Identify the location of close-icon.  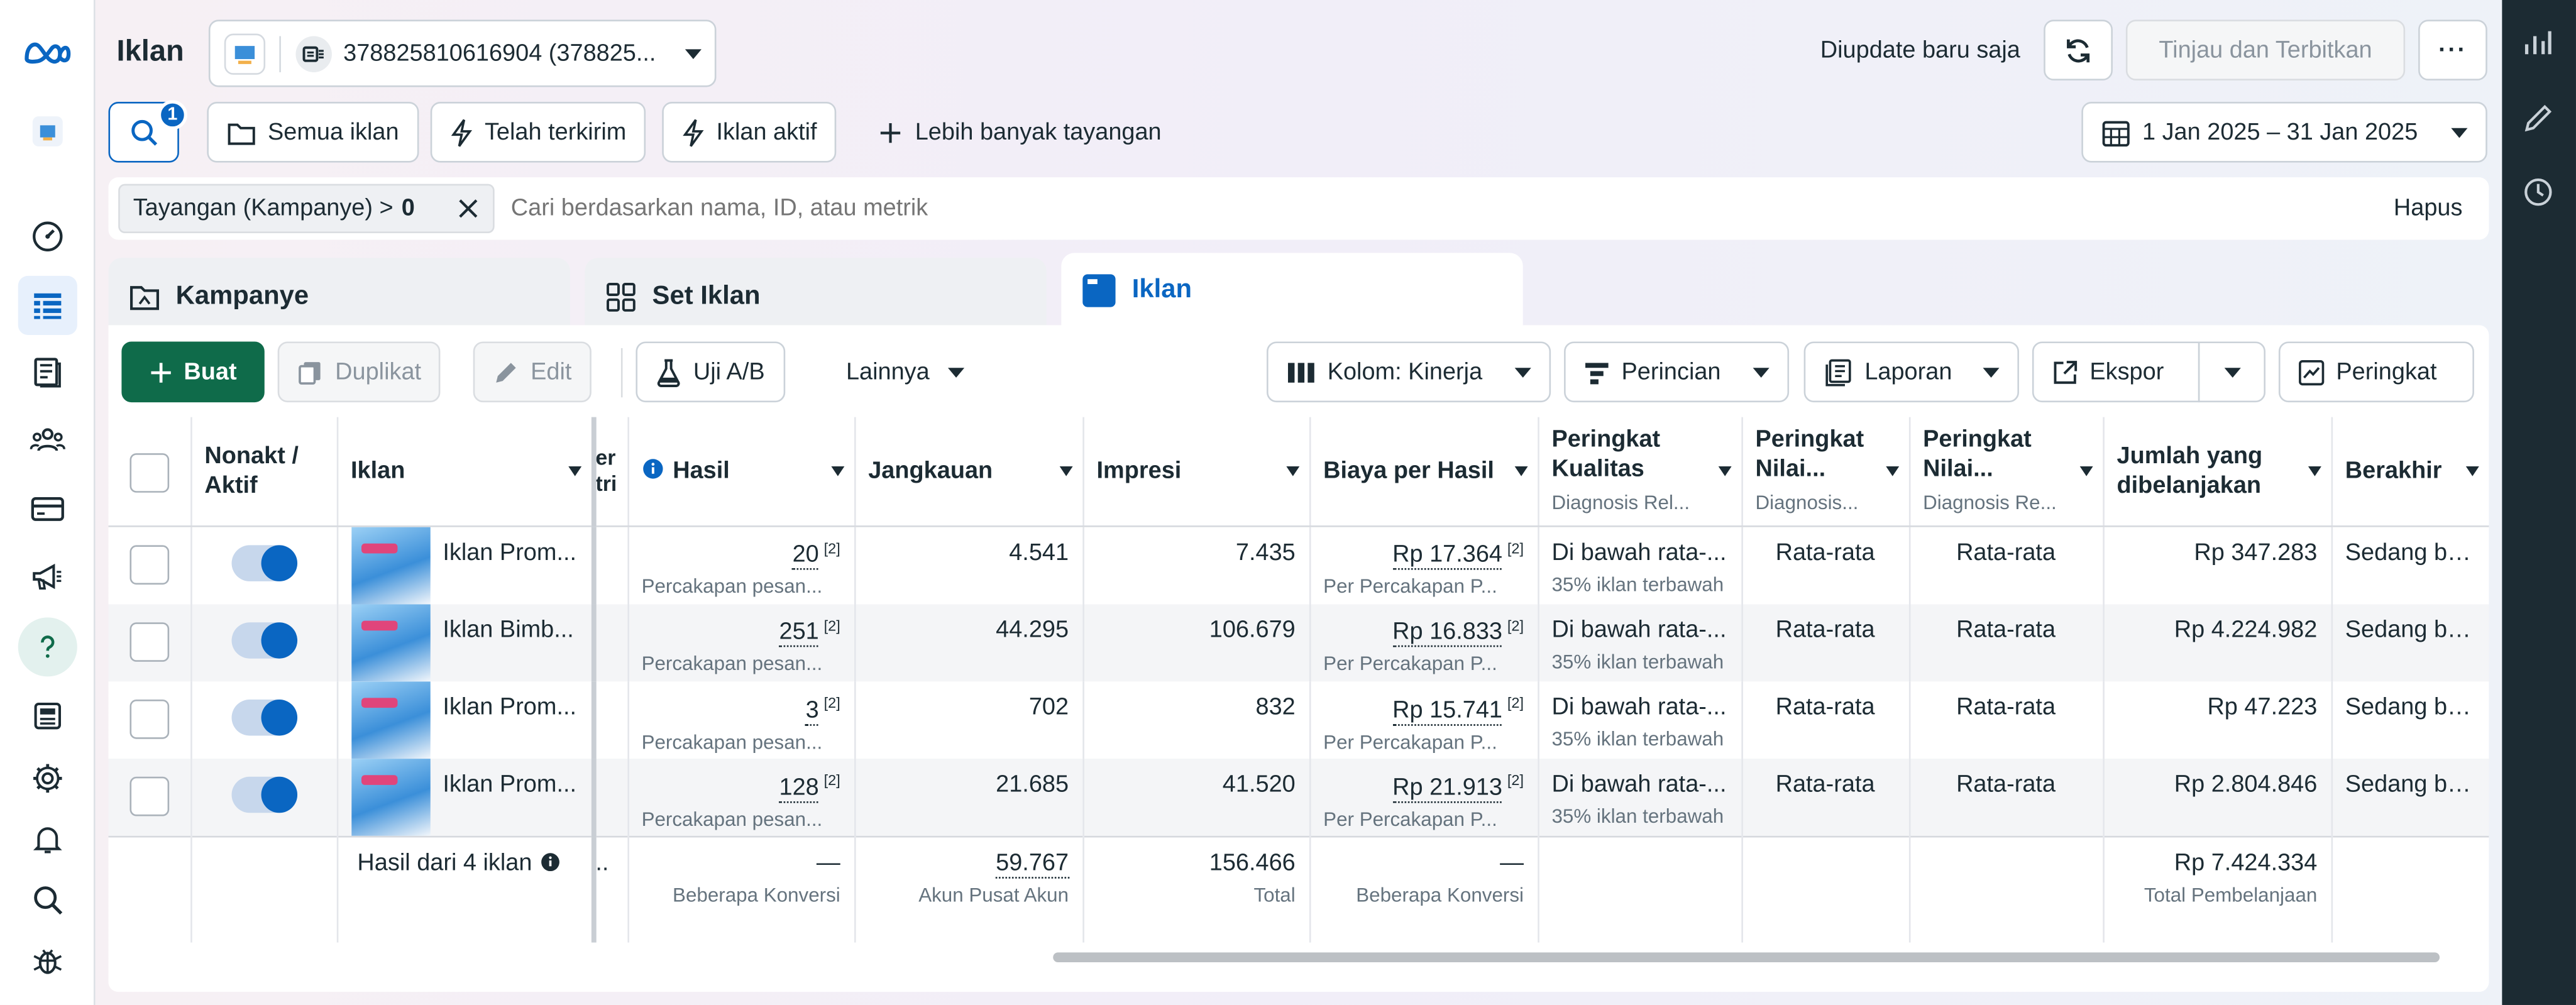
(469, 209).